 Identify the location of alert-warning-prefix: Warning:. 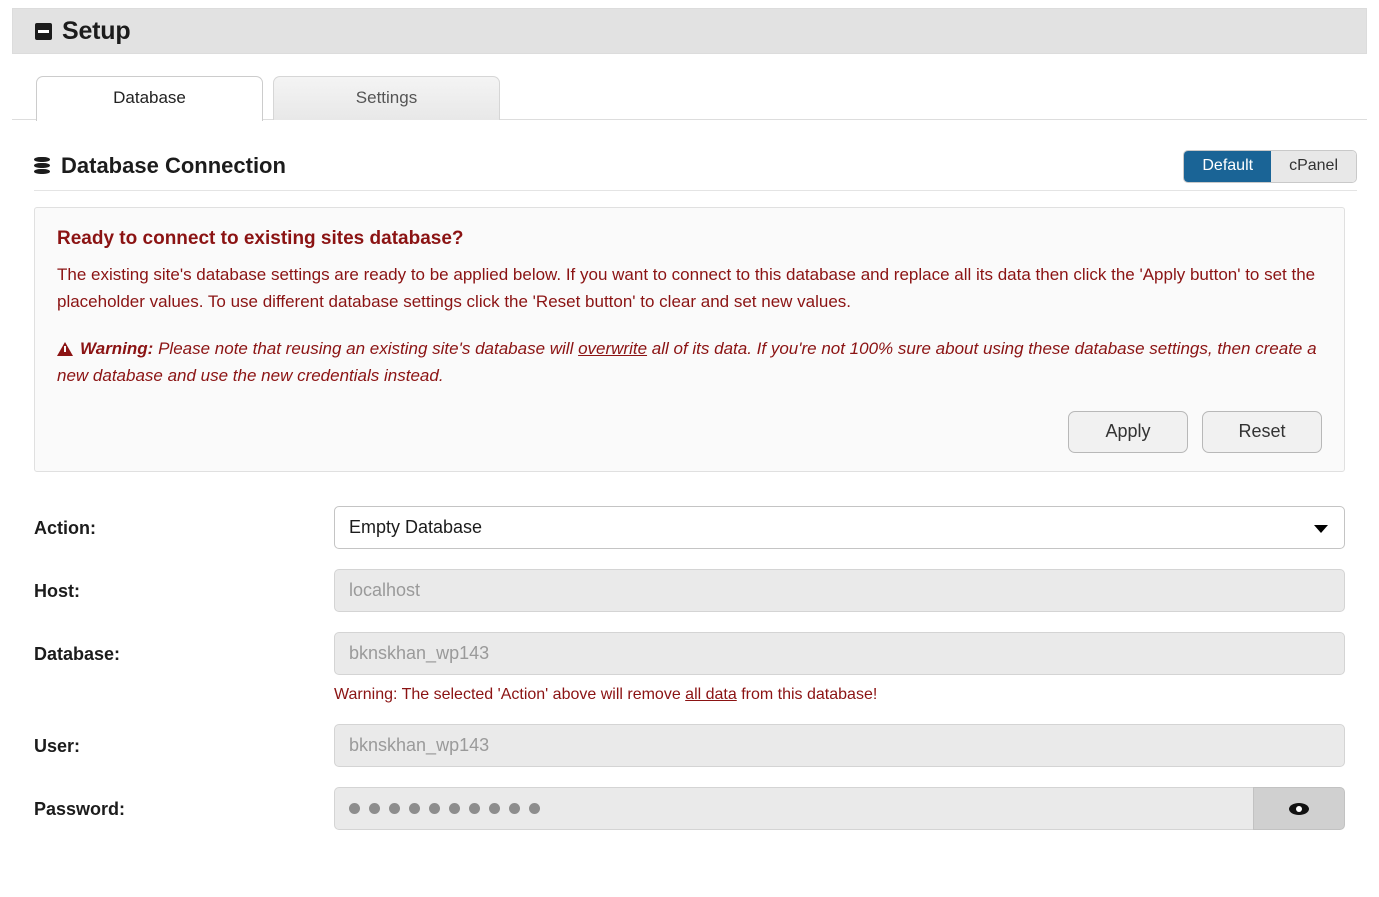
(117, 348).